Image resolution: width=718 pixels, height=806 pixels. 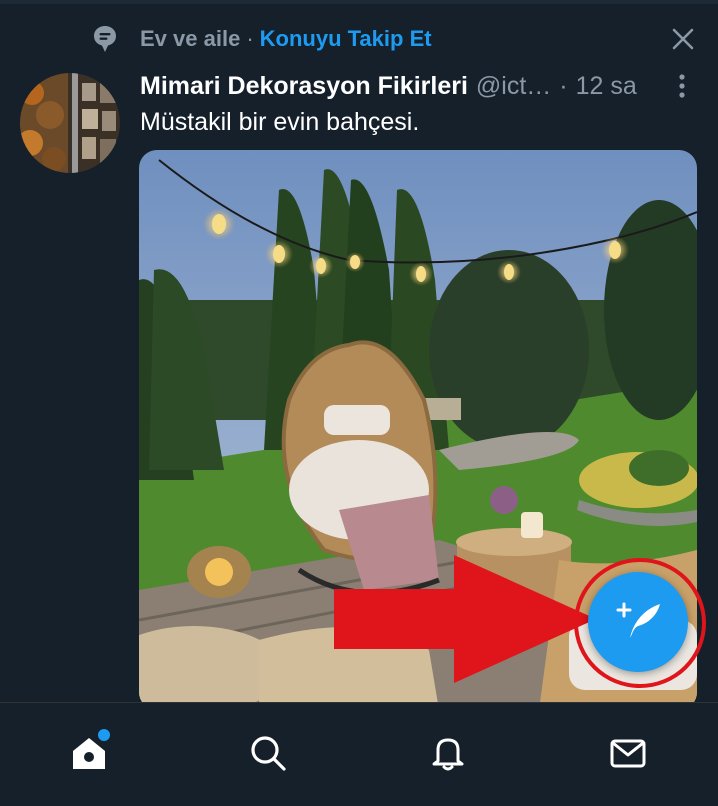 What do you see at coordinates (683, 39) in the screenshot?
I see `close-icon` at bounding box center [683, 39].